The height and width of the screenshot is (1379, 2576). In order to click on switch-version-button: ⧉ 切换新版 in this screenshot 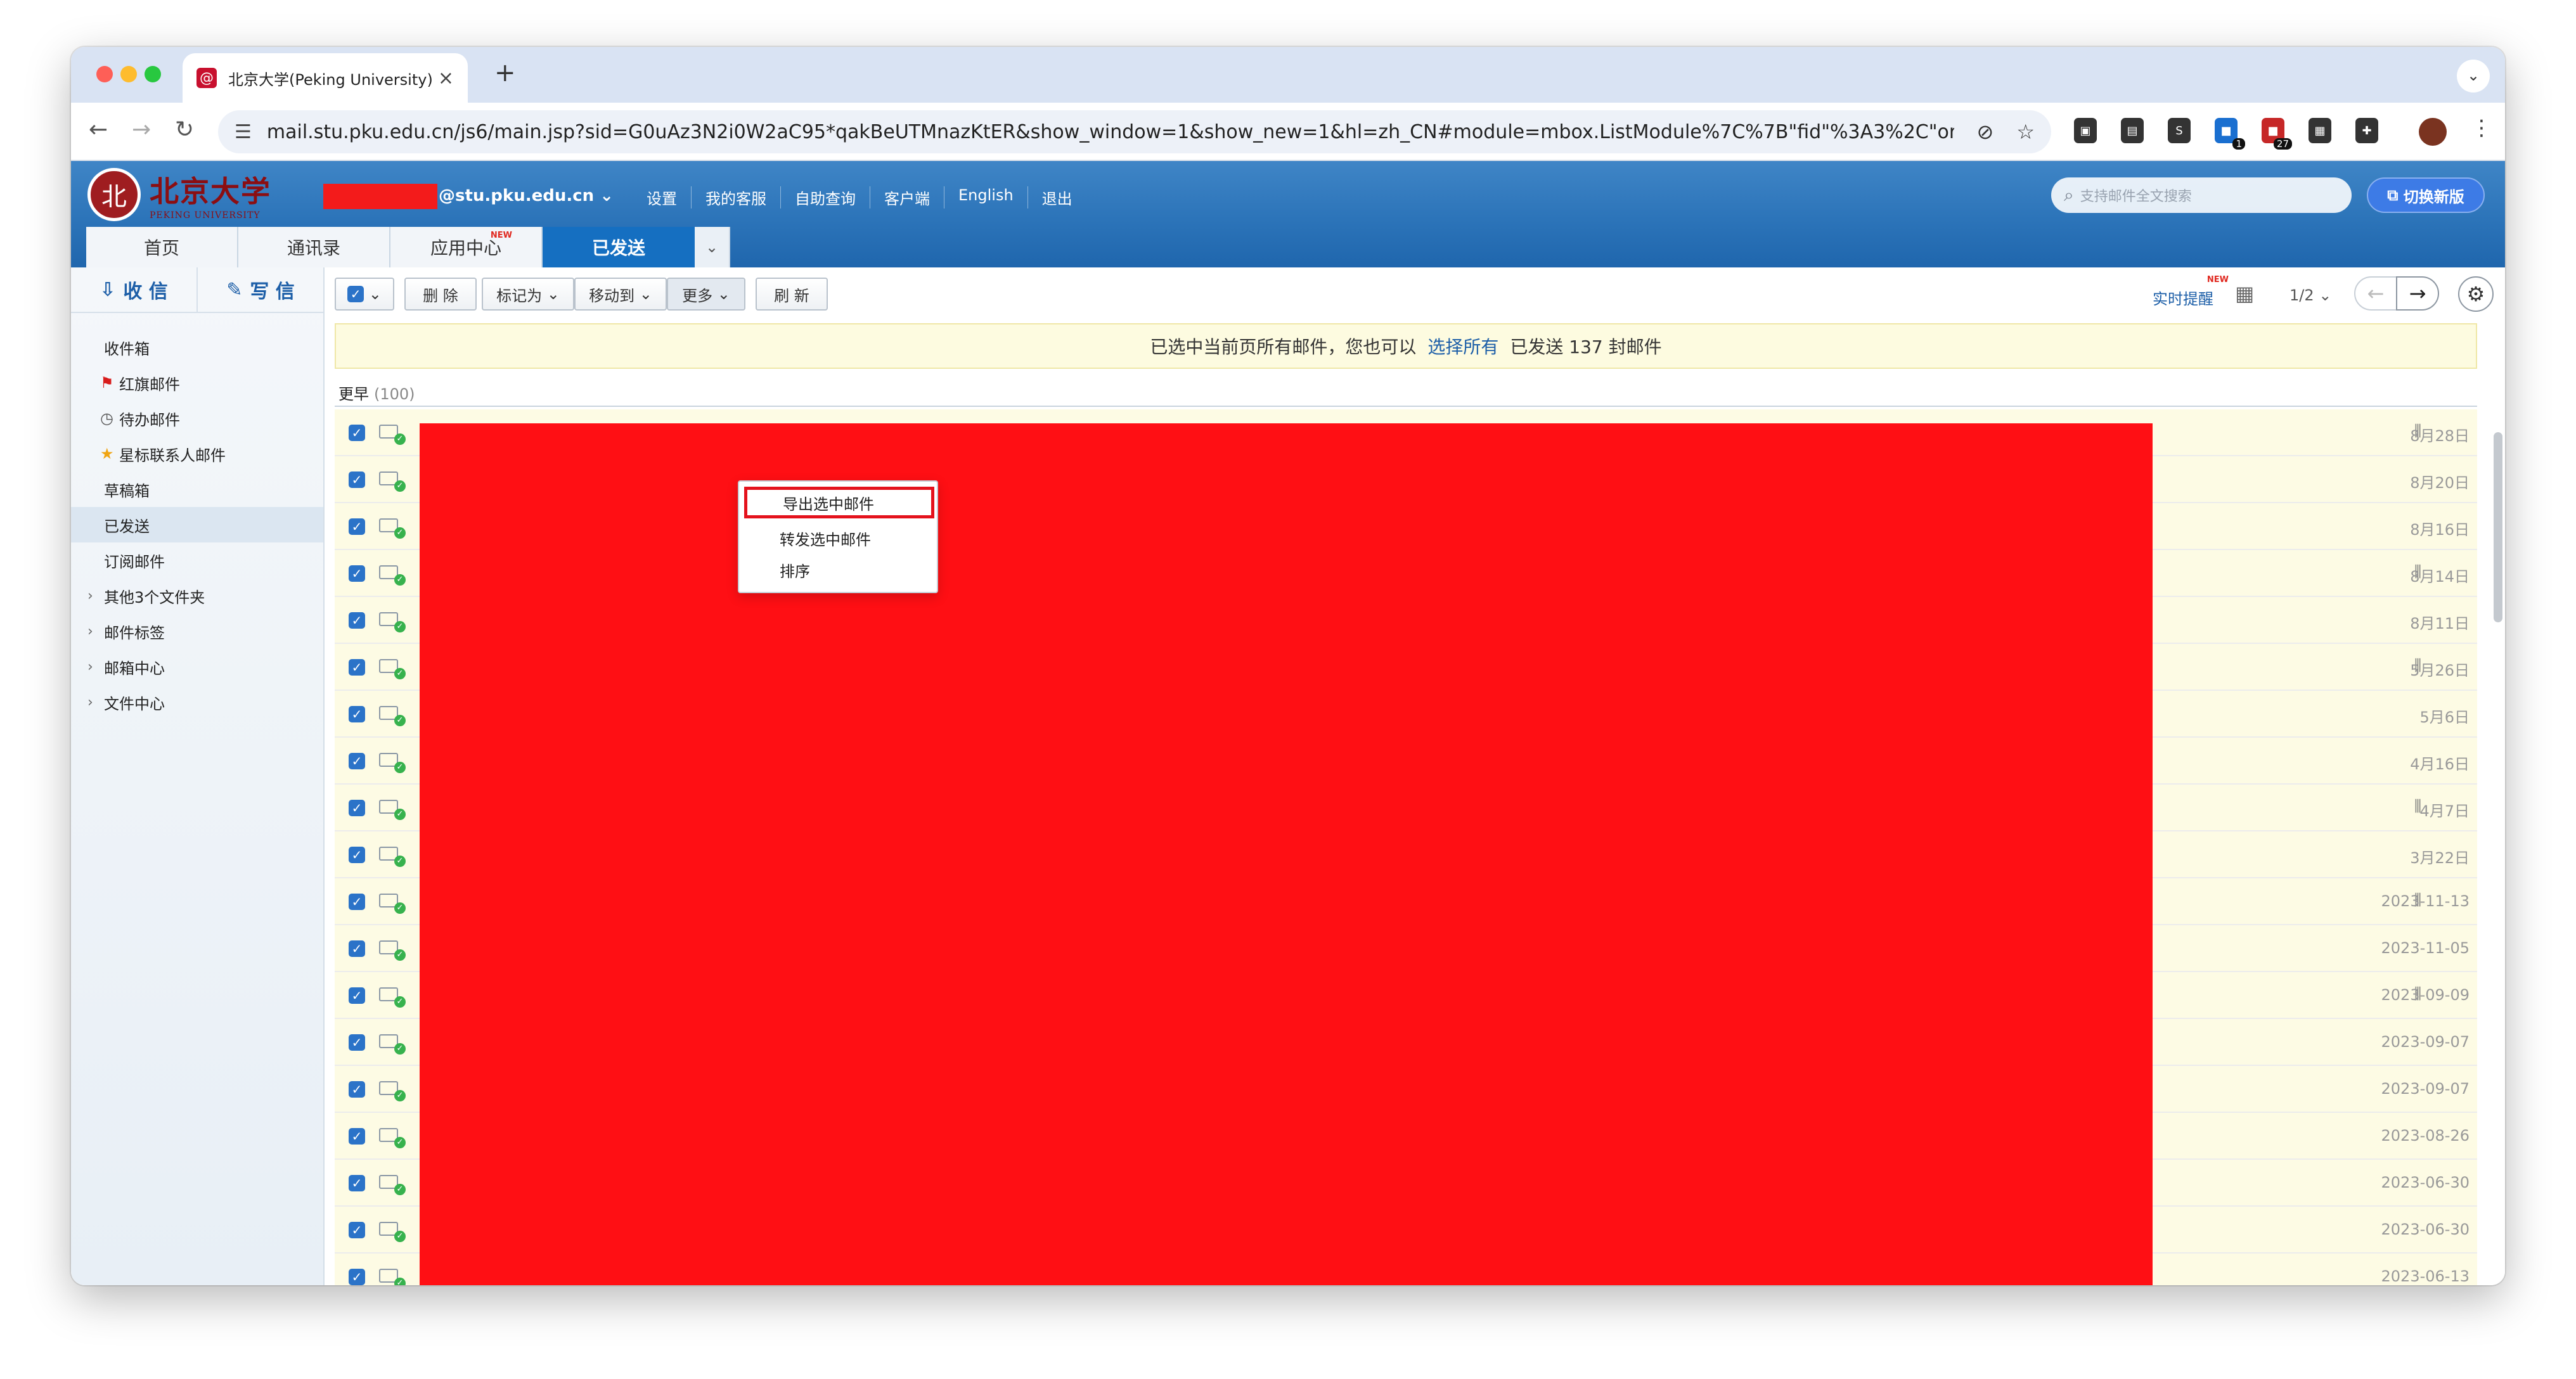, I will do `click(2426, 195)`.